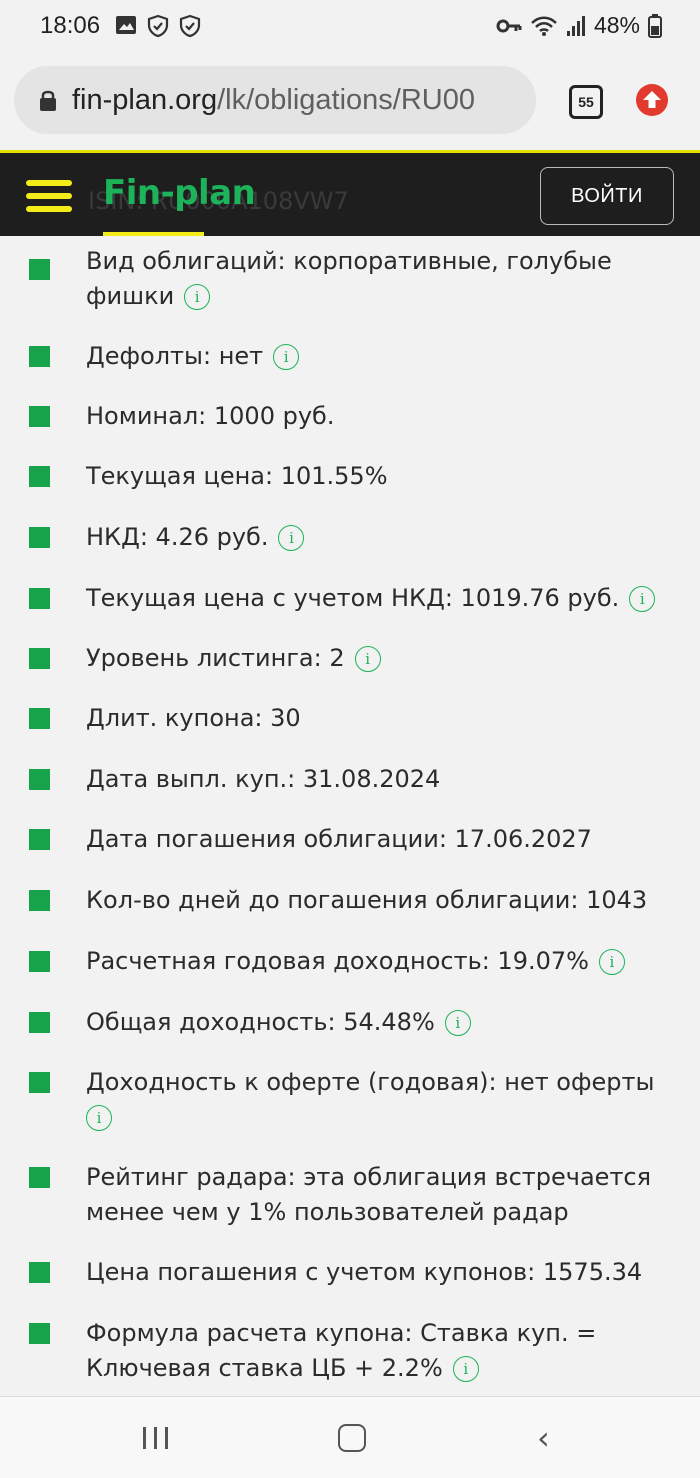 The image size is (700, 1478). Describe the element at coordinates (346, 99) in the screenshot. I see `url-path: /lk/obligations/RU00` at that location.